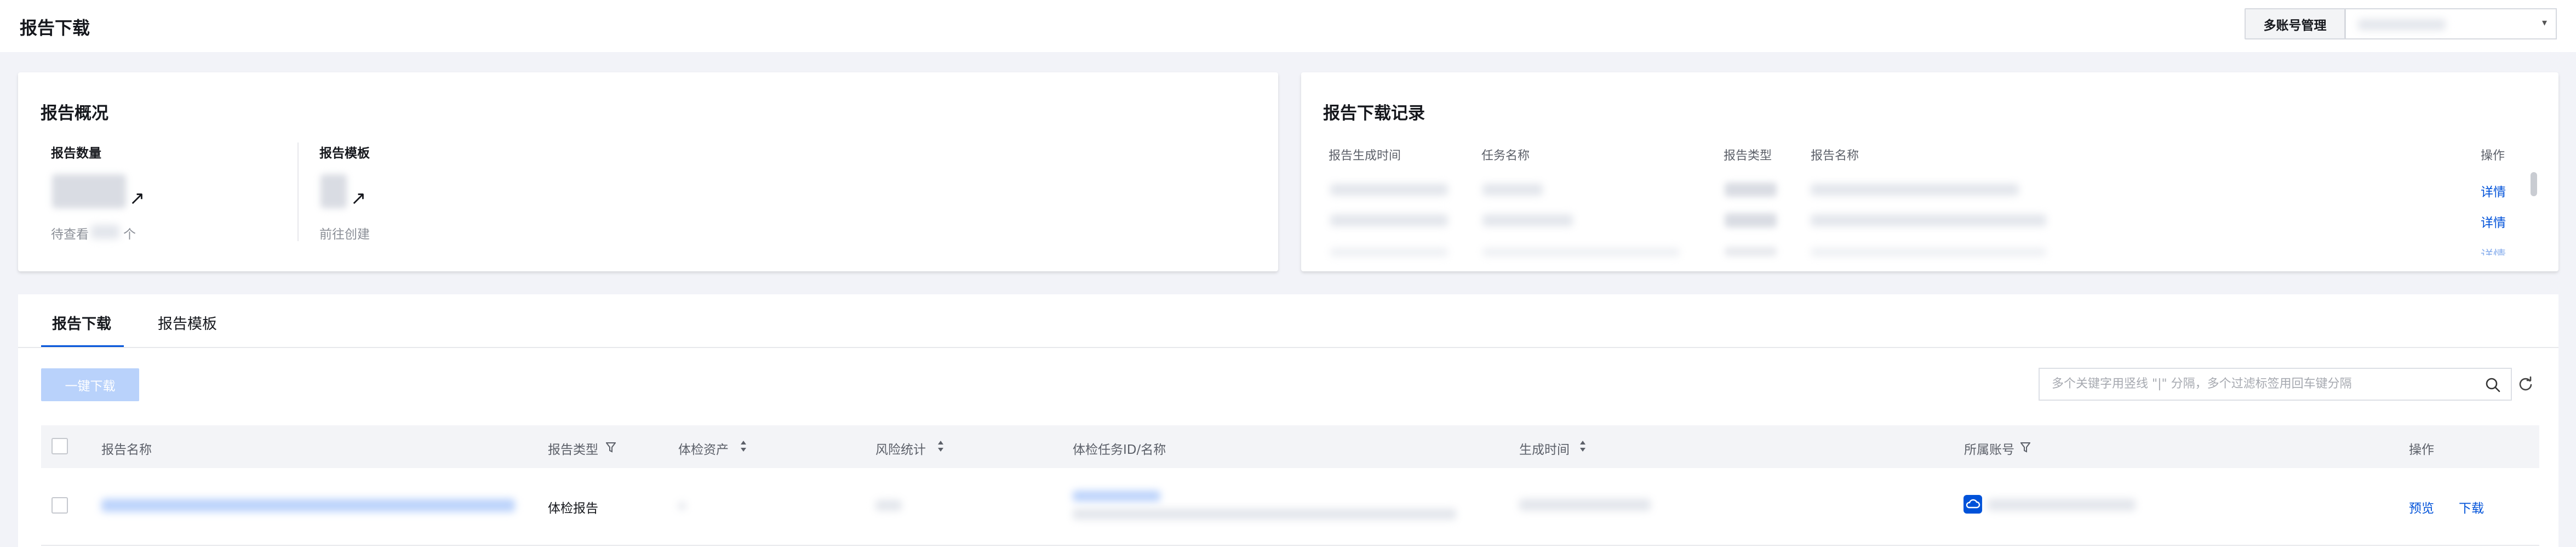 This screenshot has height=547, width=2576. What do you see at coordinates (2493, 385) in the screenshot?
I see `search-icon` at bounding box center [2493, 385].